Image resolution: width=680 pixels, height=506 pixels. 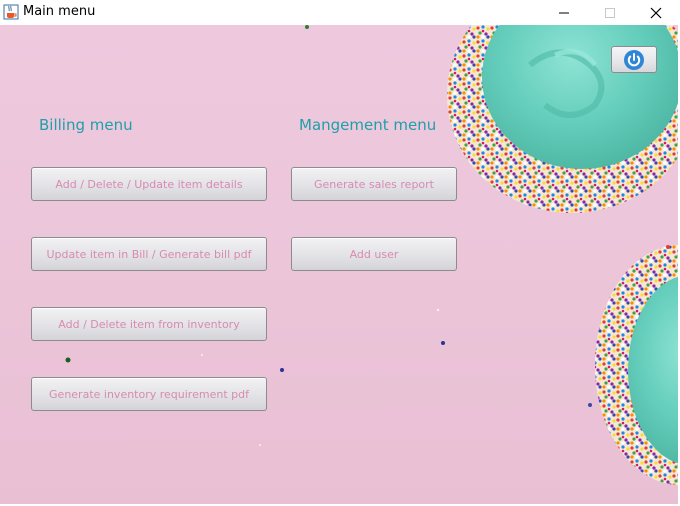 What do you see at coordinates (149, 324) in the screenshot?
I see `add-delete-item-from-inventory-button: Add / Delete item from inventory` at bounding box center [149, 324].